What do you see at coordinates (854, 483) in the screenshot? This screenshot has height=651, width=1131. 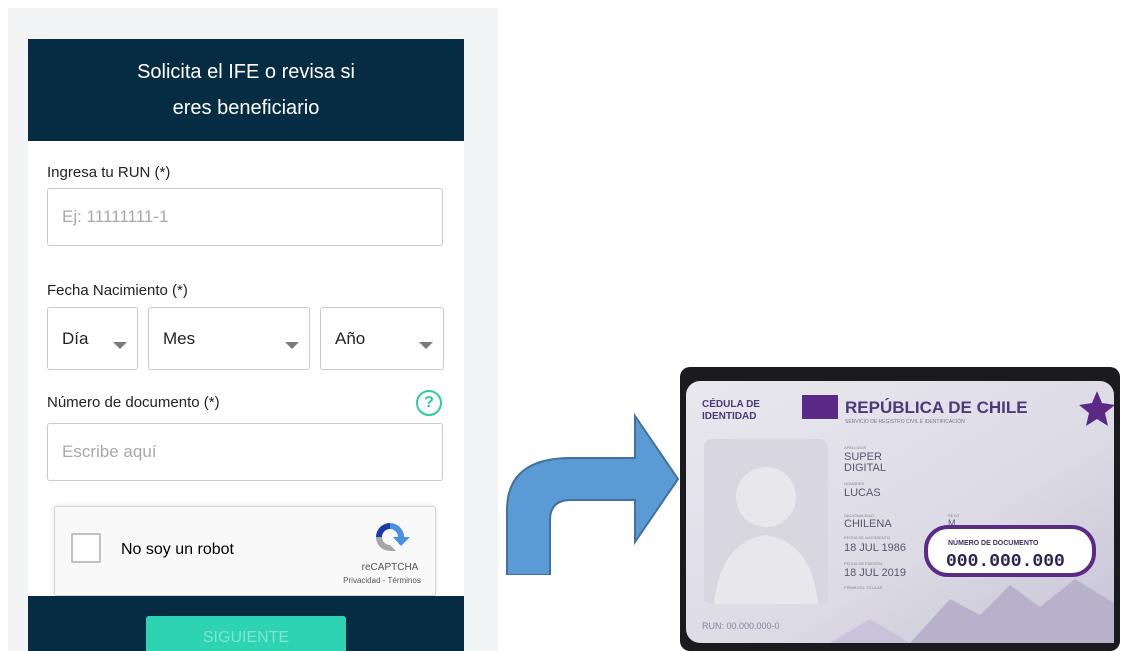 I see `name-label: NOMBRES` at bounding box center [854, 483].